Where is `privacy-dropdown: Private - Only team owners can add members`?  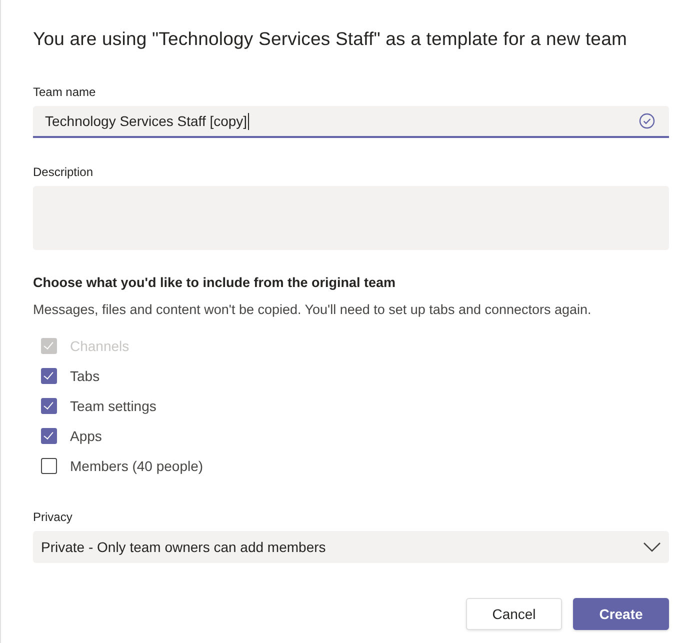
privacy-dropdown: Private - Only team owners can add members is located at coordinates (351, 547).